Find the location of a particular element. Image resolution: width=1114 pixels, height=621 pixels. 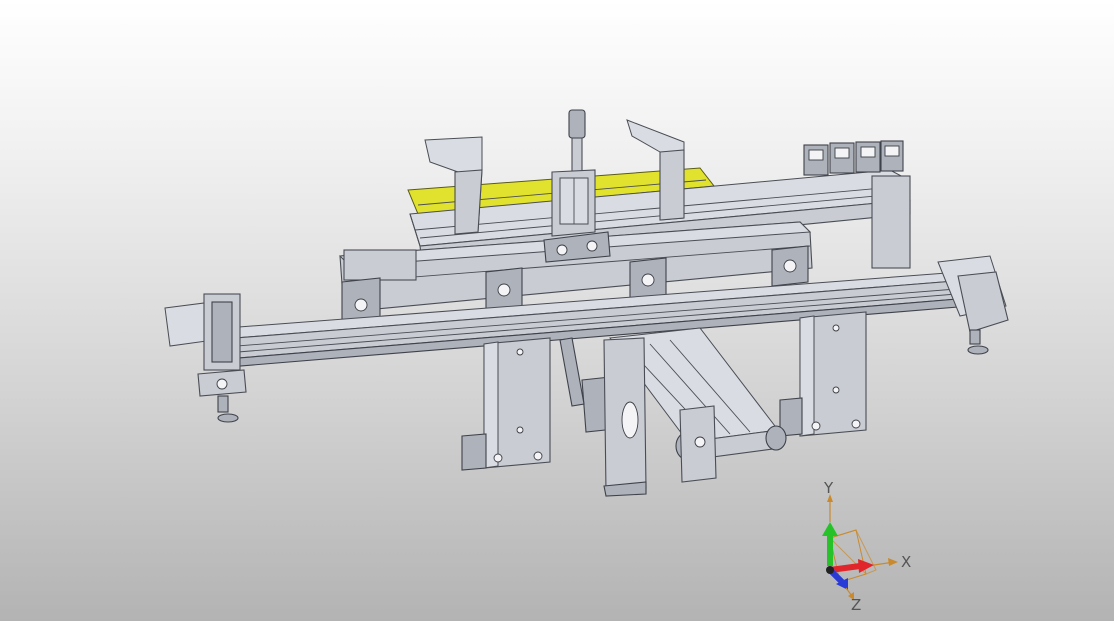

triad-x-axis is located at coordinates (845, 568).